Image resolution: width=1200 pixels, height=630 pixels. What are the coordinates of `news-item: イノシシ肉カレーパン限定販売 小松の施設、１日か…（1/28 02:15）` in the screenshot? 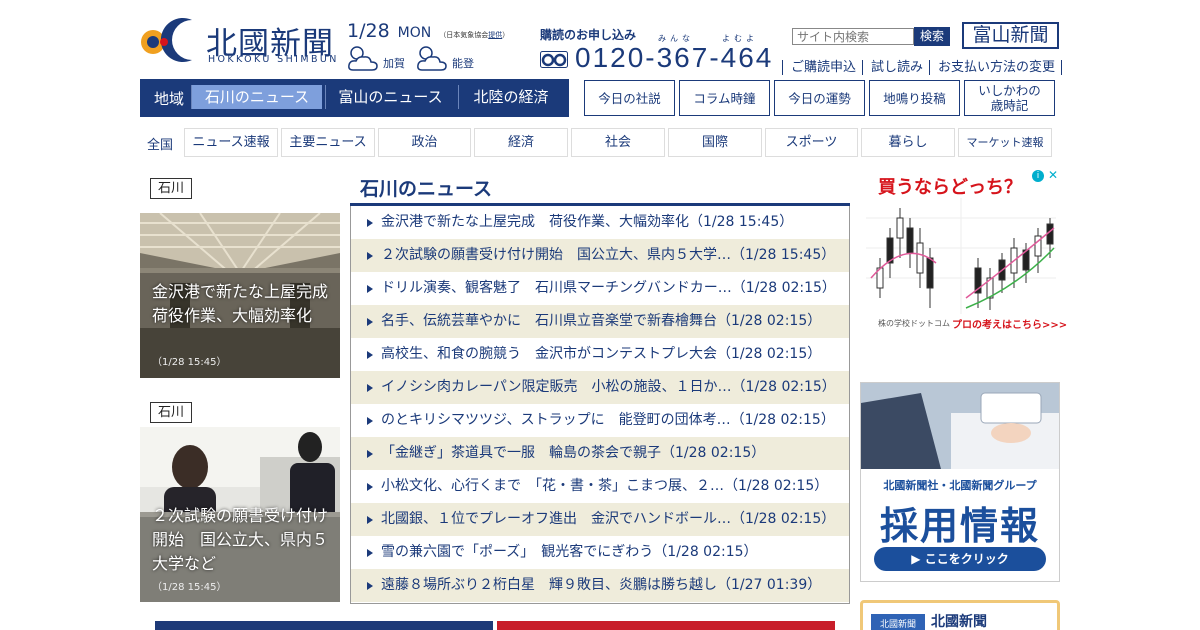 It's located at (600, 387).